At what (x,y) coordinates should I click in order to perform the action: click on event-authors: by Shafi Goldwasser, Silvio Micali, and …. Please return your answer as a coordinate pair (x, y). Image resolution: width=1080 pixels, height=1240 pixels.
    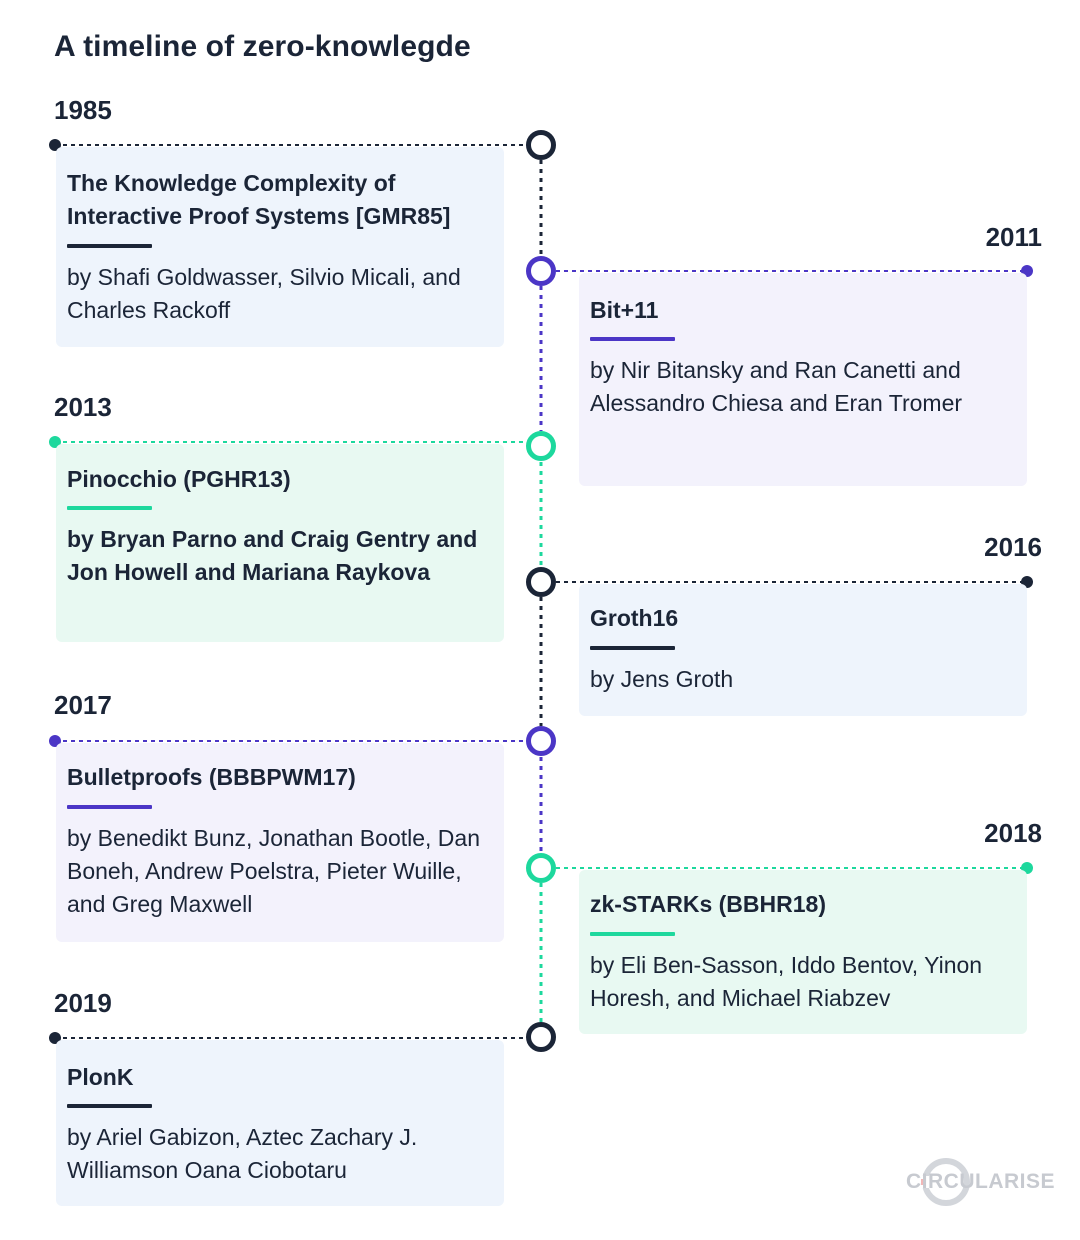
    Looking at the image, I should click on (264, 293).